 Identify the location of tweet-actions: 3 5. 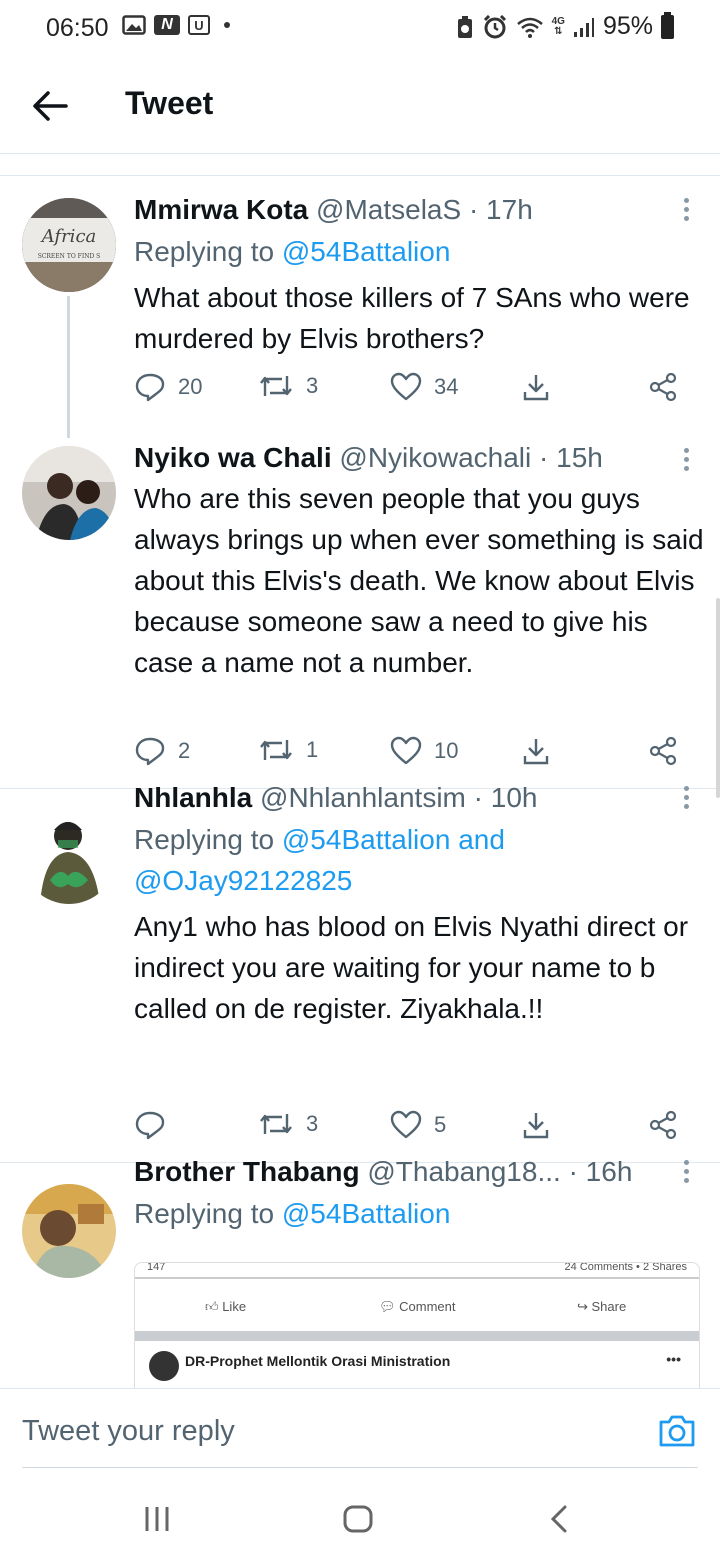
(409, 1128).